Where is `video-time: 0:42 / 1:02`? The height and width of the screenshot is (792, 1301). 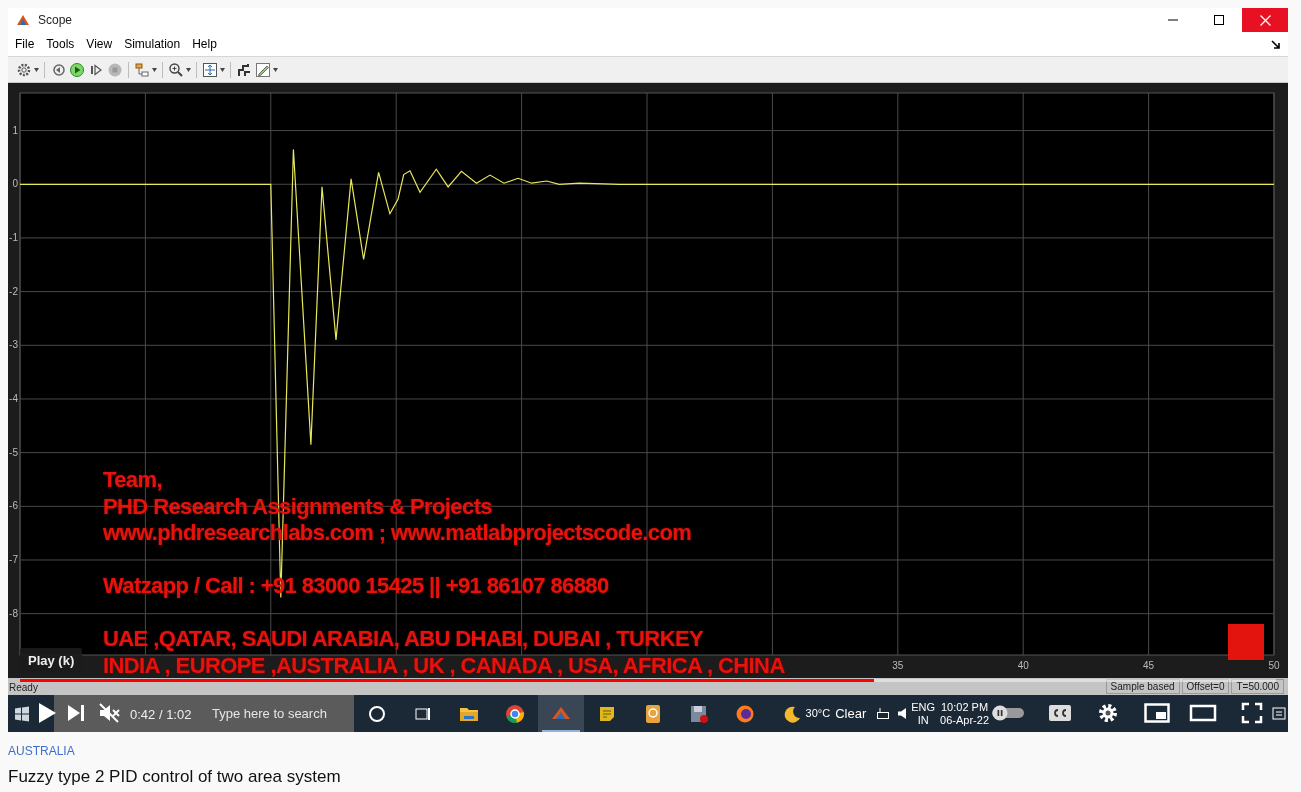
video-time: 0:42 / 1:02 is located at coordinates (161, 715).